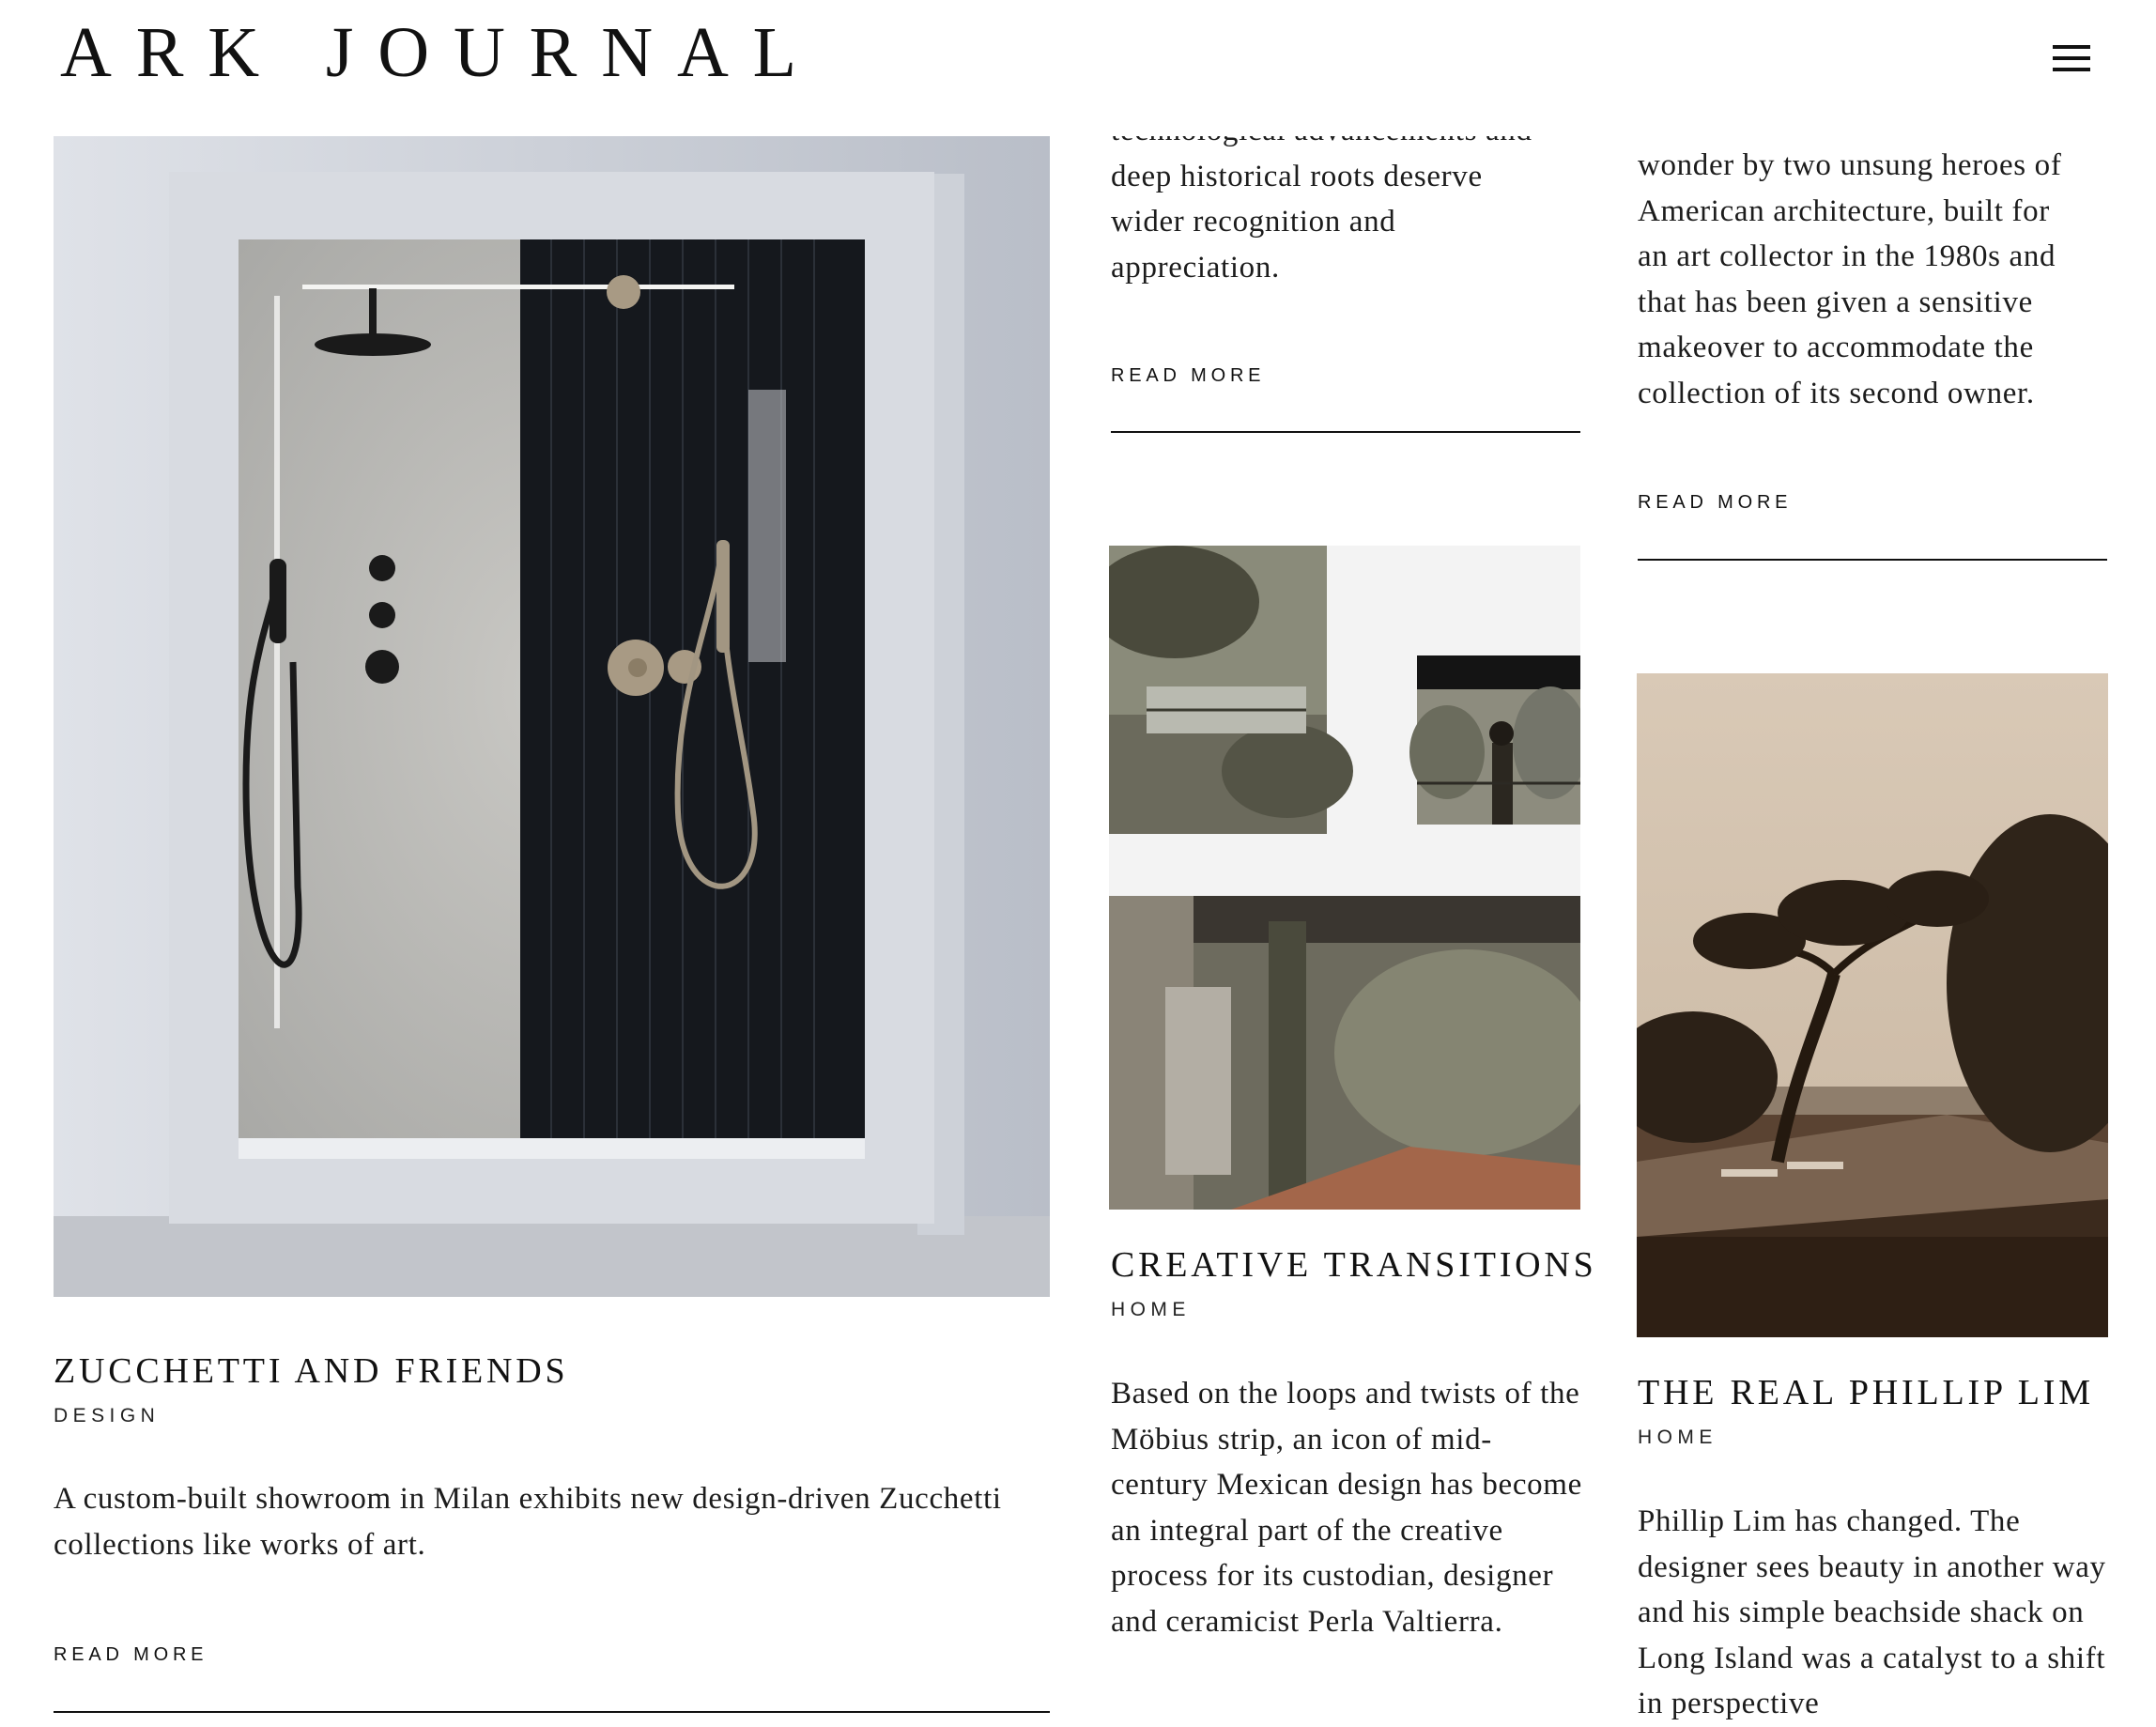  Describe the element at coordinates (1354, 1265) in the screenshot. I see `article-title: CREATIVE TRANSITIONS` at that location.